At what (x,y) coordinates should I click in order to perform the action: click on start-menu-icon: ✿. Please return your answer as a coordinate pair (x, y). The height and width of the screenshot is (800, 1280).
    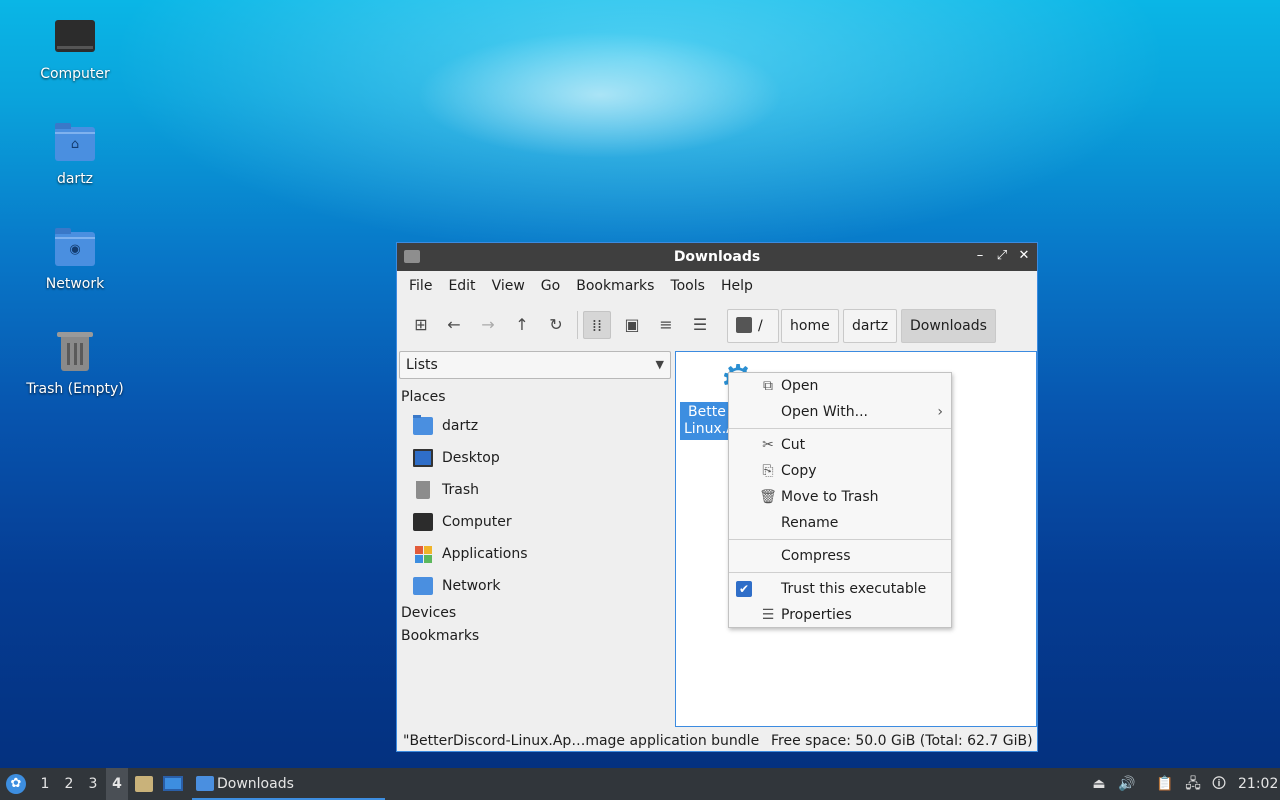
    Looking at the image, I should click on (16, 784).